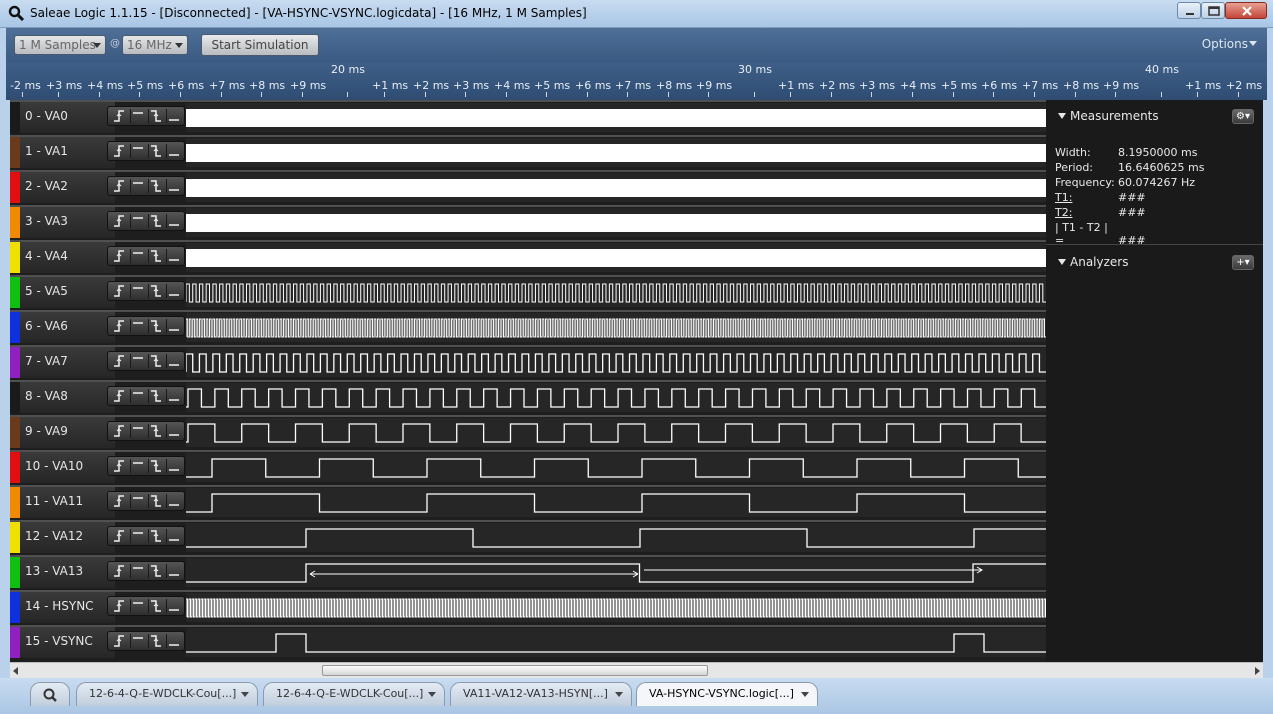  I want to click on channel-label: 13 - VA13, so click(67, 572).